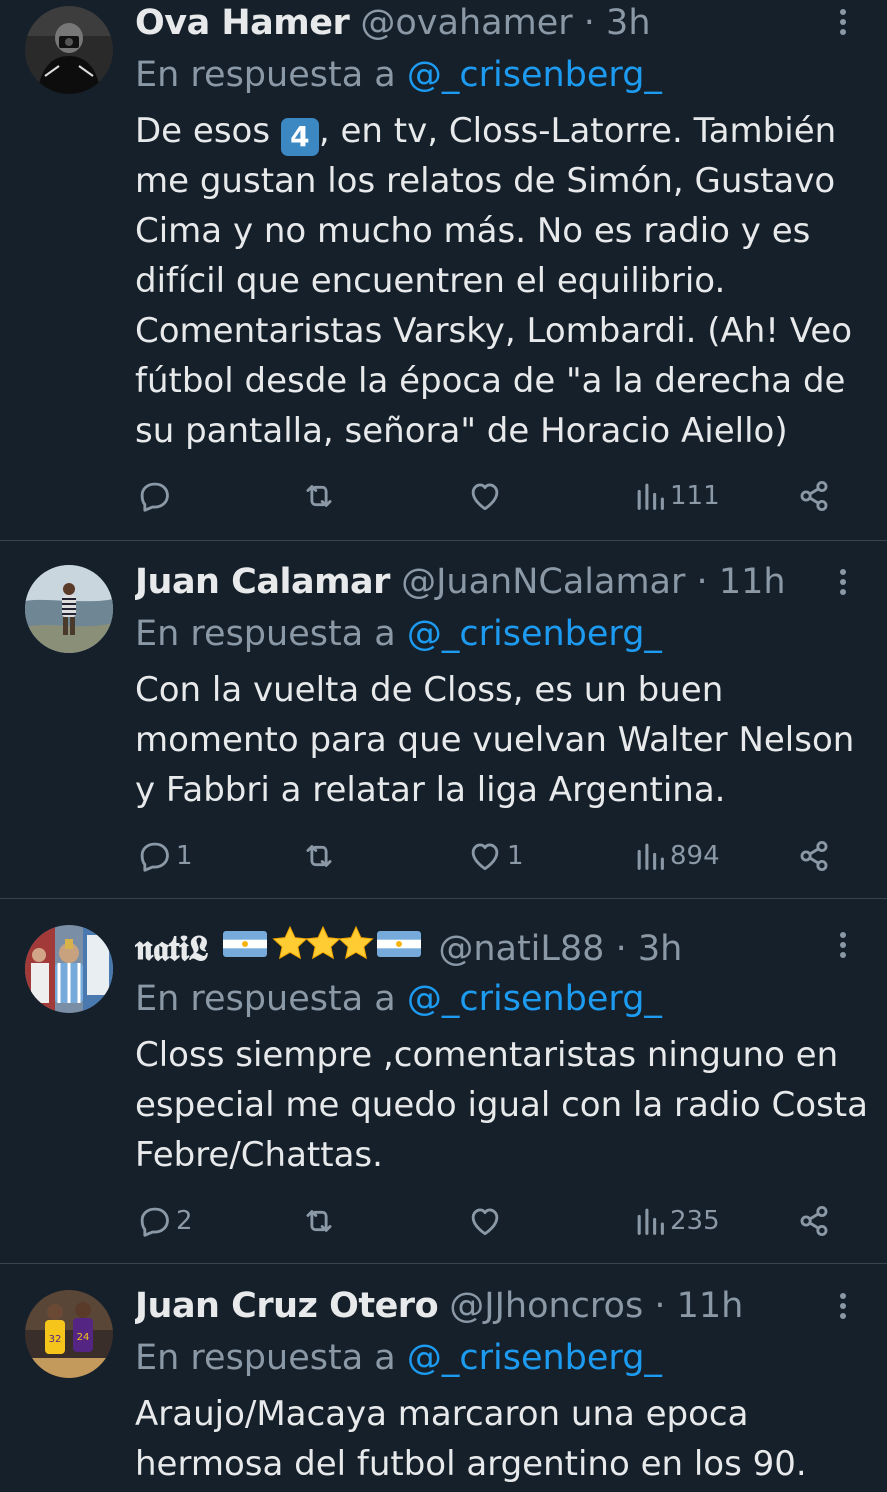 The height and width of the screenshot is (1492, 887). What do you see at coordinates (695, 1221) in the screenshot?
I see `views-count: 235` at bounding box center [695, 1221].